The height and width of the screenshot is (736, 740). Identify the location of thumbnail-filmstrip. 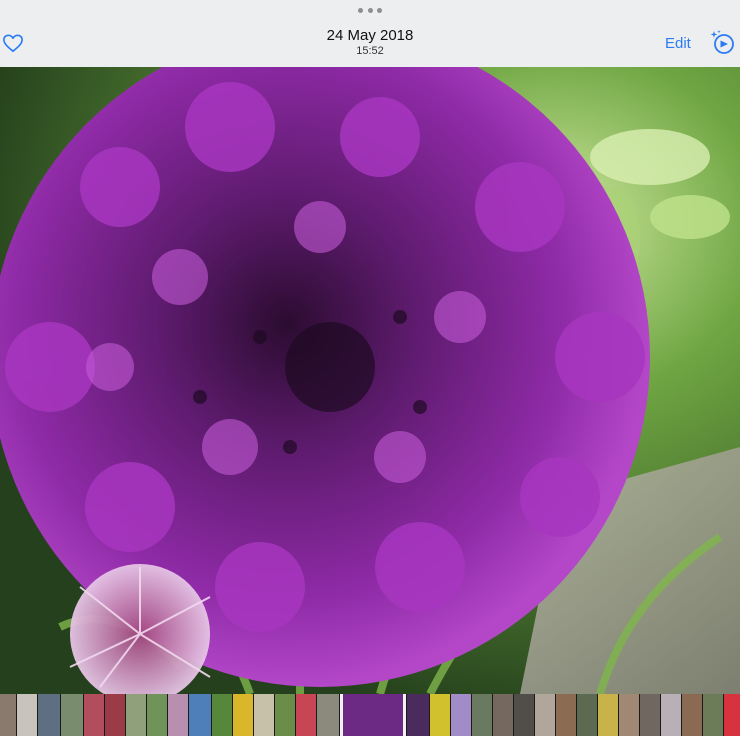
(370, 715).